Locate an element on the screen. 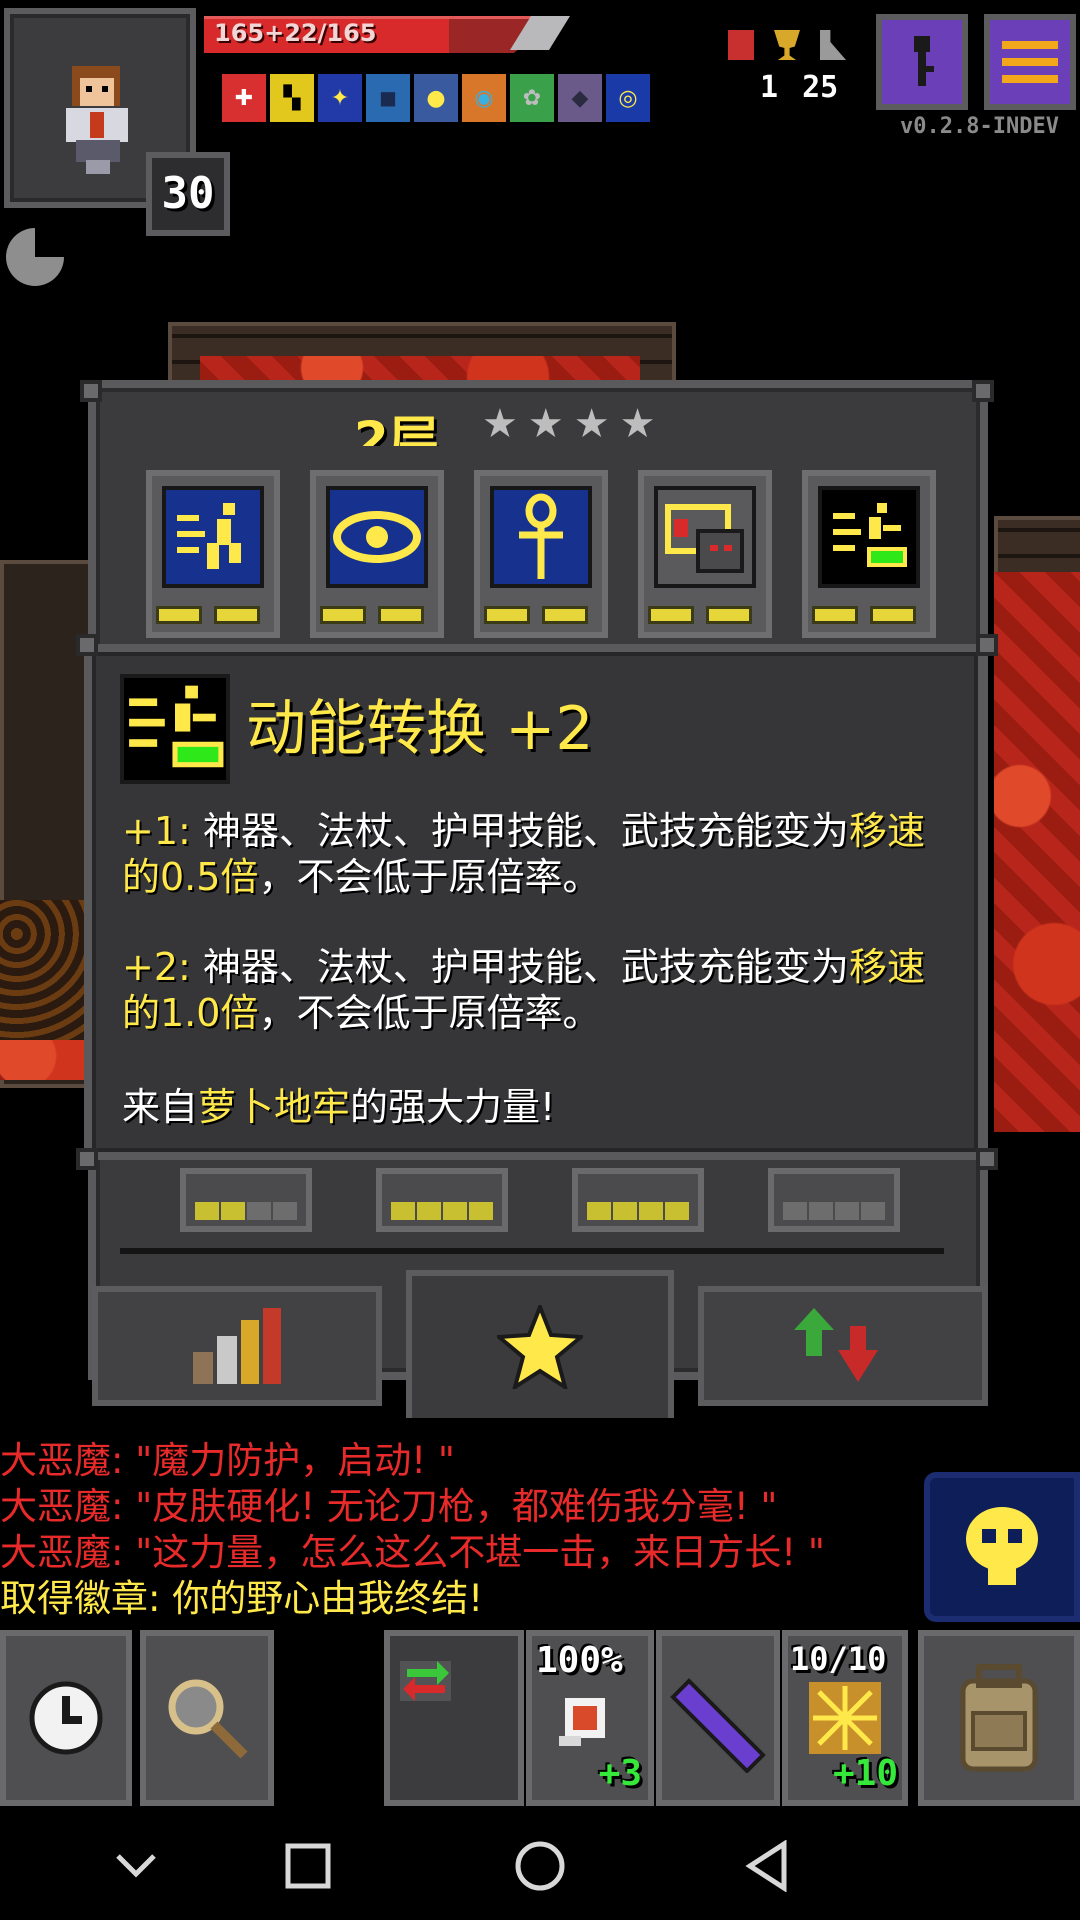 This screenshot has width=1080, height=1920. search-icon is located at coordinates (208, 1719).